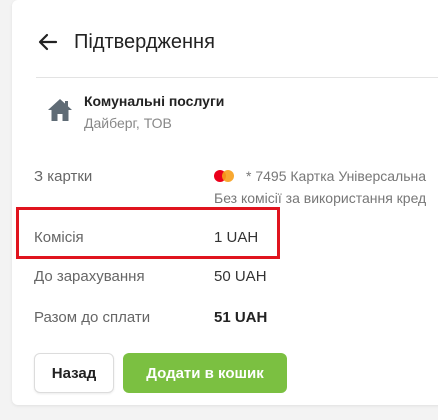 This screenshot has height=420, width=438. What do you see at coordinates (59, 237) in the screenshot?
I see `commission-label: Комісія` at bounding box center [59, 237].